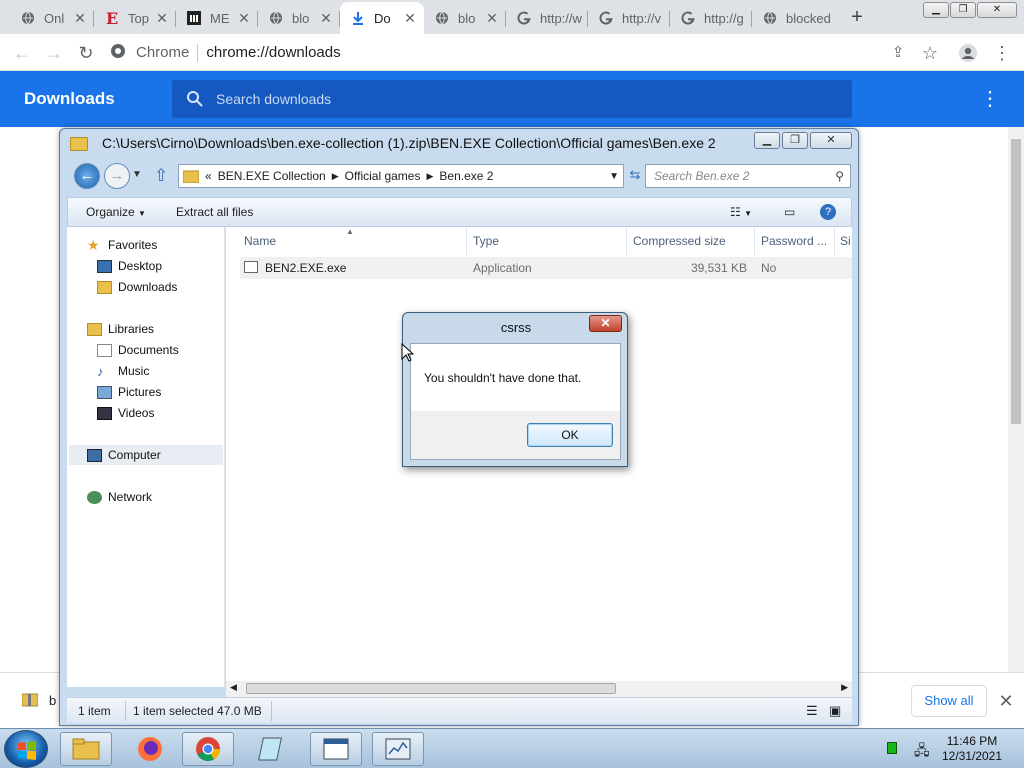 Image resolution: width=1024 pixels, height=772 pixels. What do you see at coordinates (812, 711) in the screenshot?
I see `details-view-icon: ☰` at bounding box center [812, 711].